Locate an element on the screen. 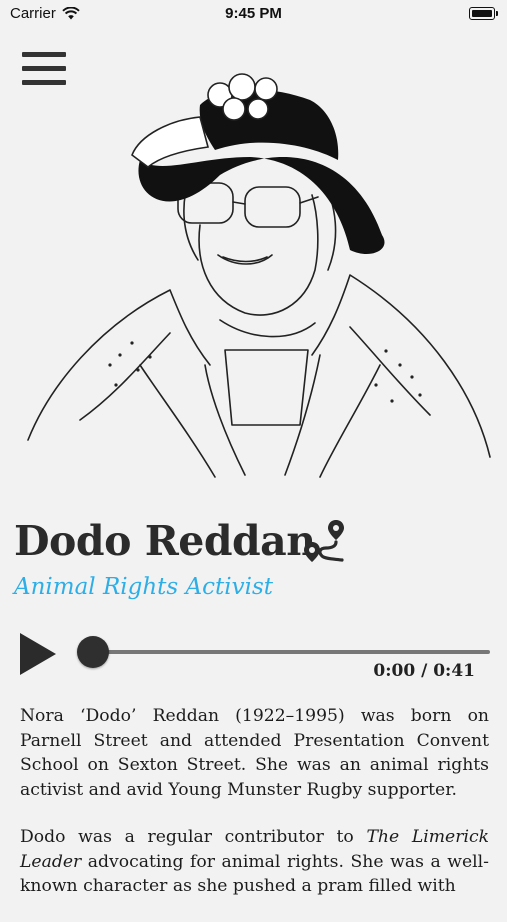 The image size is (507, 922). audio-progress-track is located at coordinates (291, 652).